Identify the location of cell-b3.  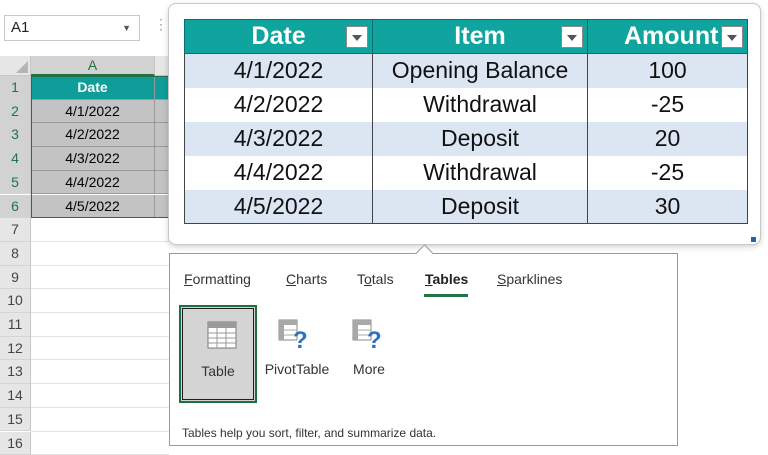
(162, 135).